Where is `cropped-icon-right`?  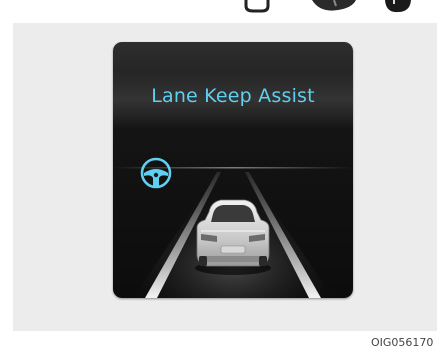 cropped-icon-right is located at coordinates (398, 6).